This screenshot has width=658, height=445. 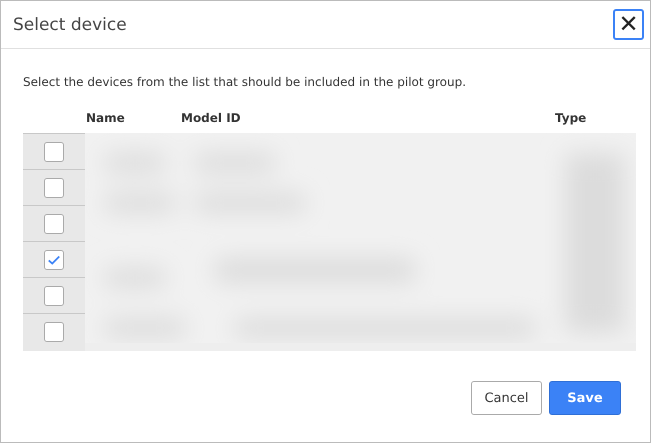 I want to click on dialog-title: Select device, so click(x=70, y=24).